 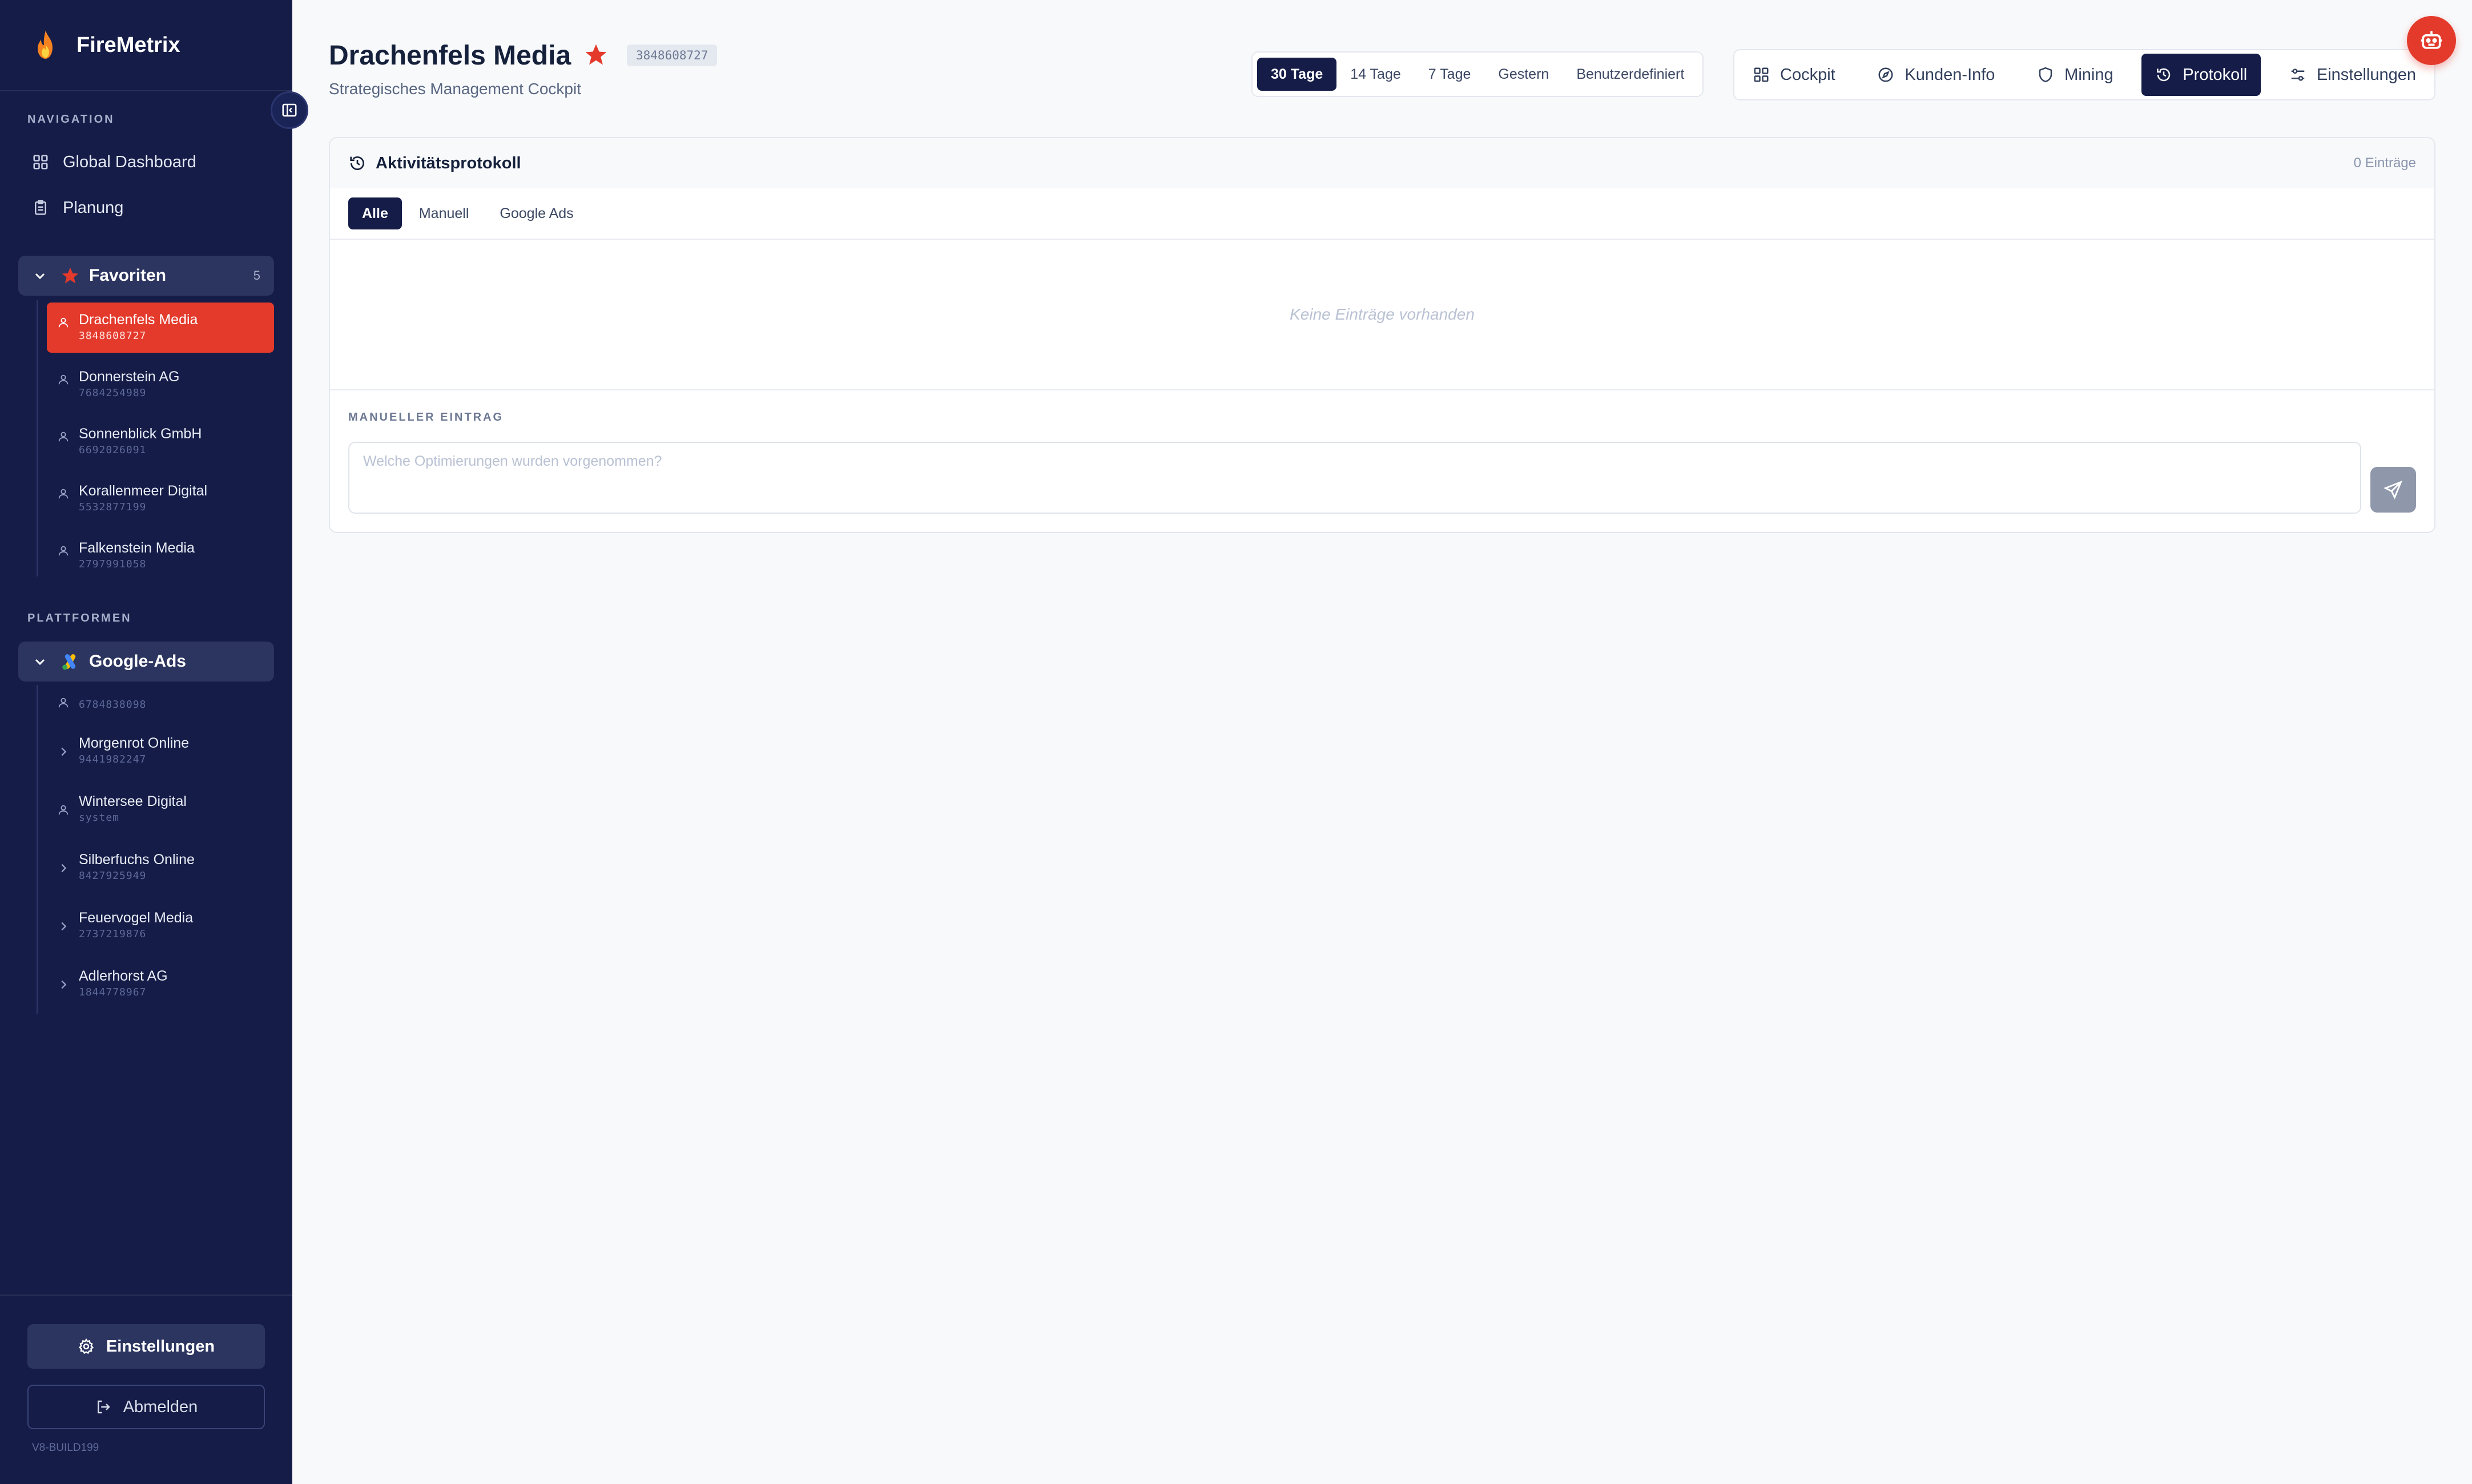 What do you see at coordinates (136, 918) in the screenshot?
I see `account-name: Feuervogel Media` at bounding box center [136, 918].